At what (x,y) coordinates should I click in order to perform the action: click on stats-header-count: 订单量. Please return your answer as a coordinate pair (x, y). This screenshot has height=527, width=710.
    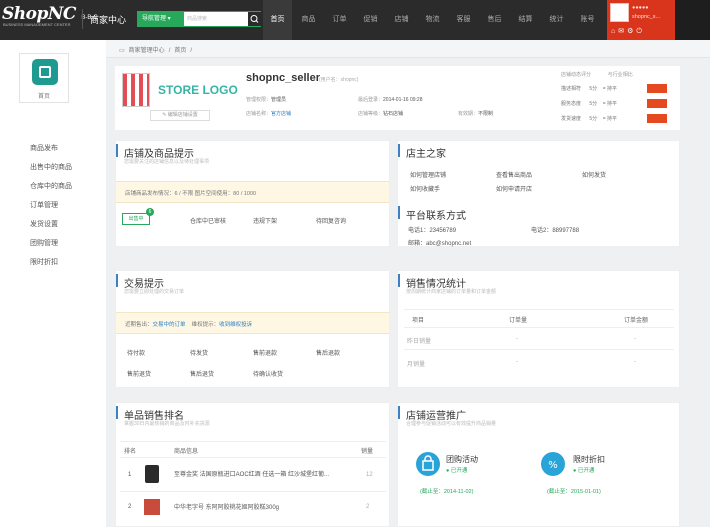
    Looking at the image, I should click on (518, 321).